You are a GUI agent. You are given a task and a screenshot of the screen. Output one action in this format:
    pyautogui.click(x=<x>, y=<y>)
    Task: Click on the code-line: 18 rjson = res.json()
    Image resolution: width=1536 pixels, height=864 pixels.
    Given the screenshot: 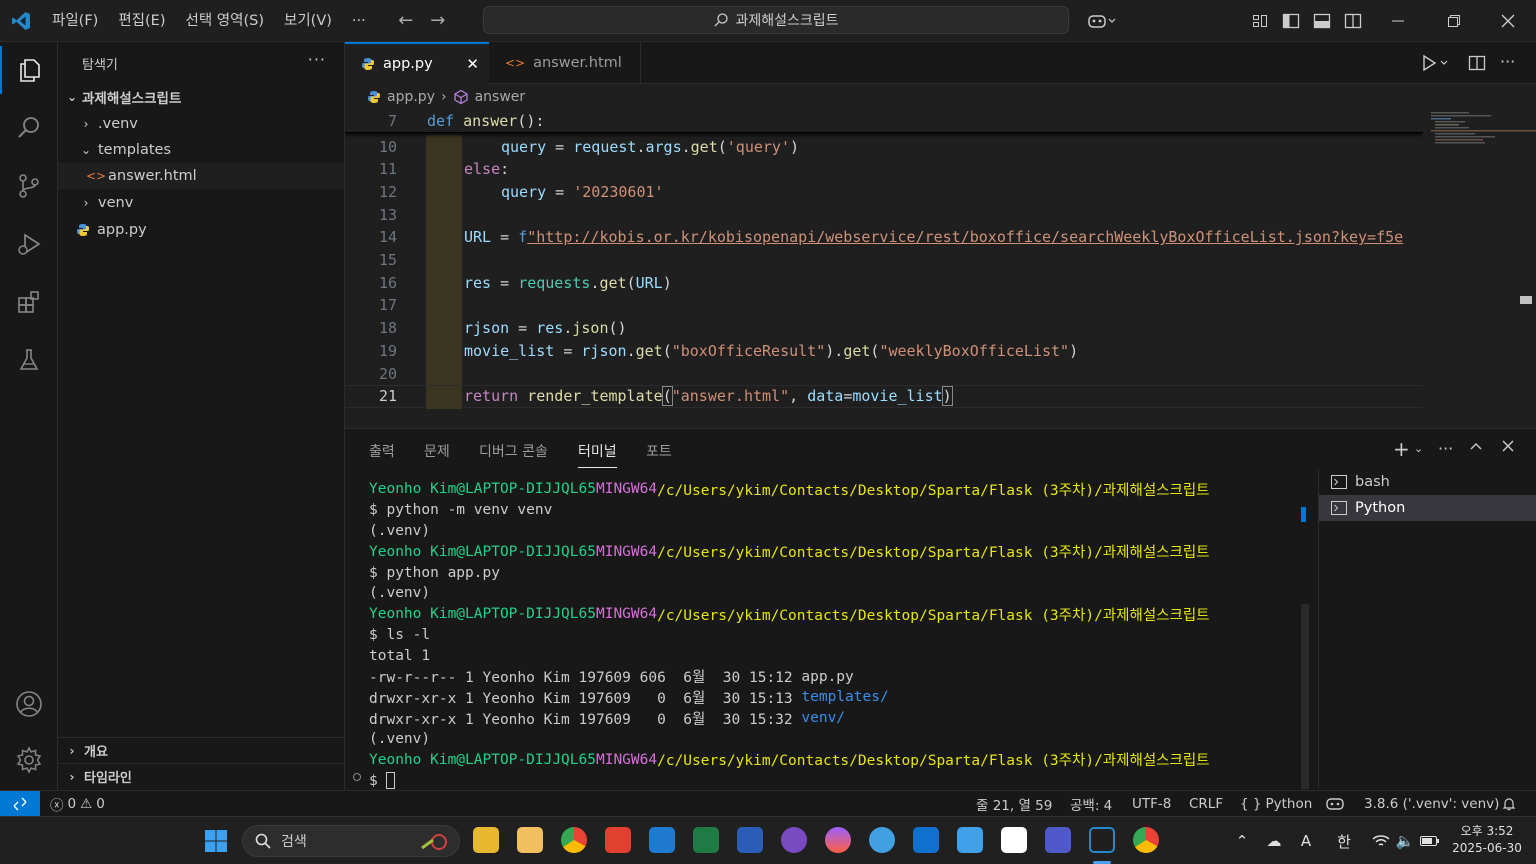 What is the action you would take?
    pyautogui.click(x=884, y=328)
    